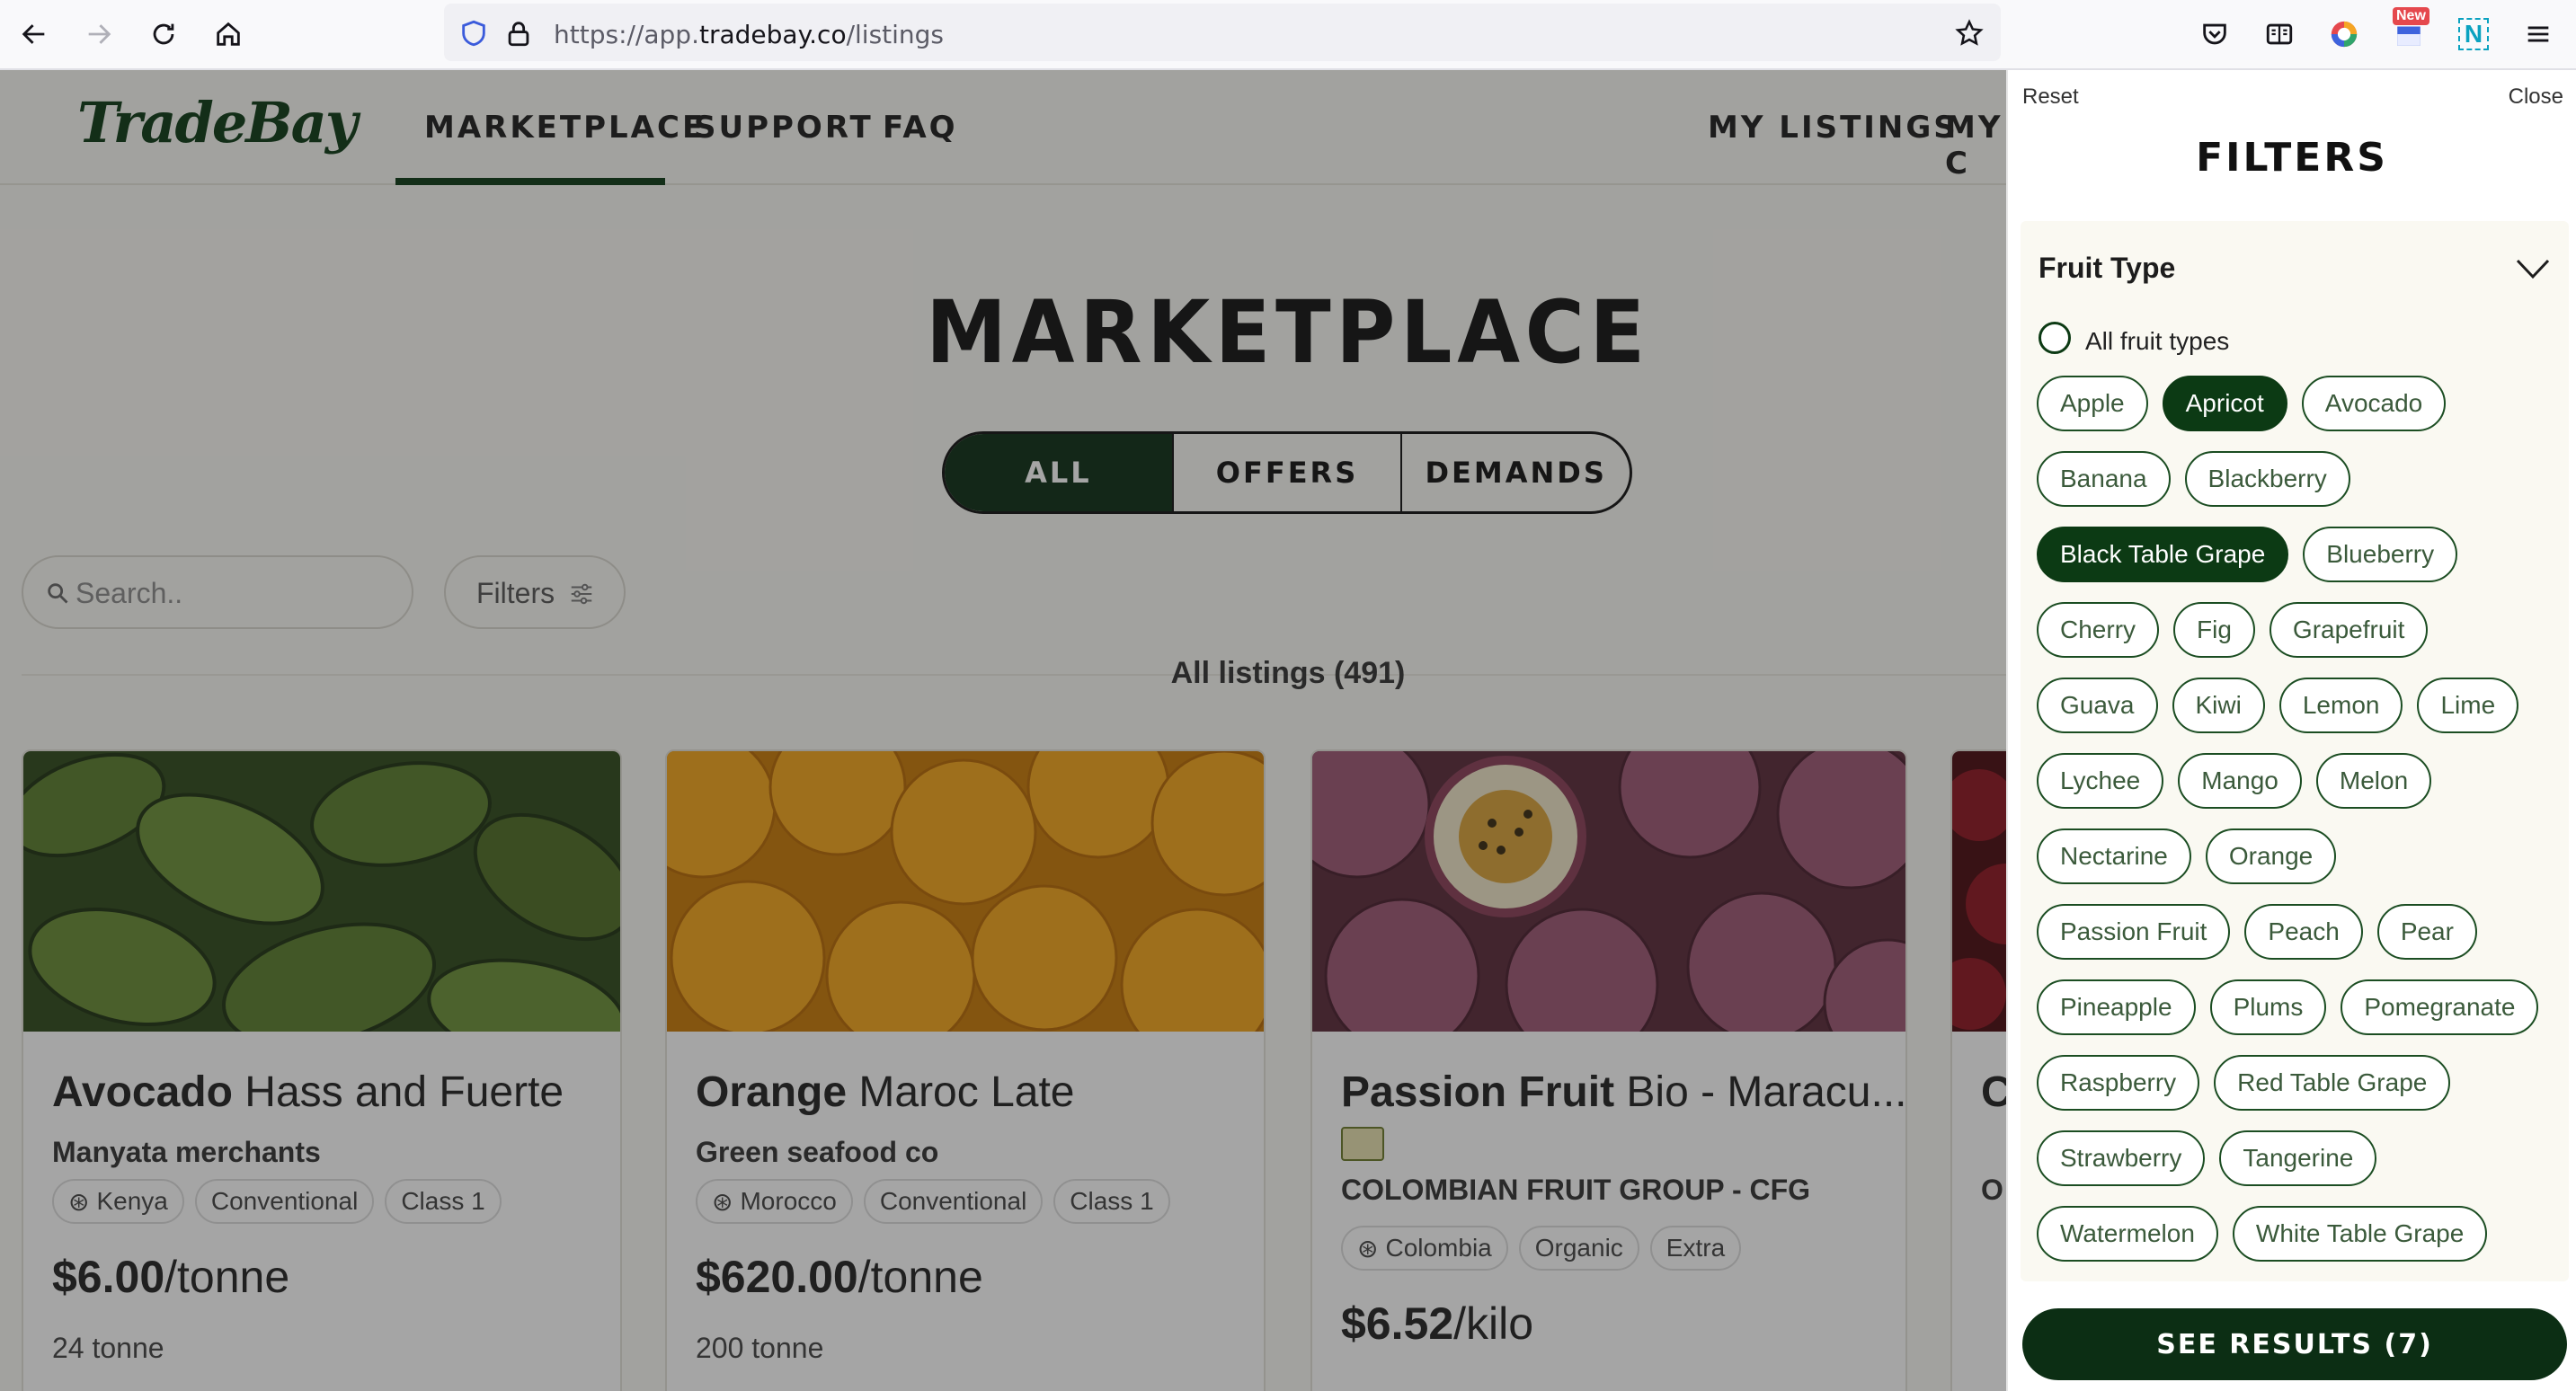 The width and height of the screenshot is (2576, 1391). What do you see at coordinates (2271, 856) in the screenshot?
I see `fruit-chip-orange: Orange` at bounding box center [2271, 856].